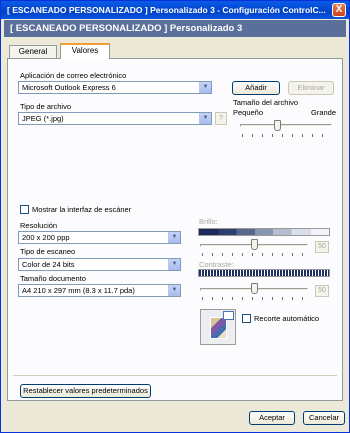  I want to click on tab-valores: Valores, so click(85, 51).